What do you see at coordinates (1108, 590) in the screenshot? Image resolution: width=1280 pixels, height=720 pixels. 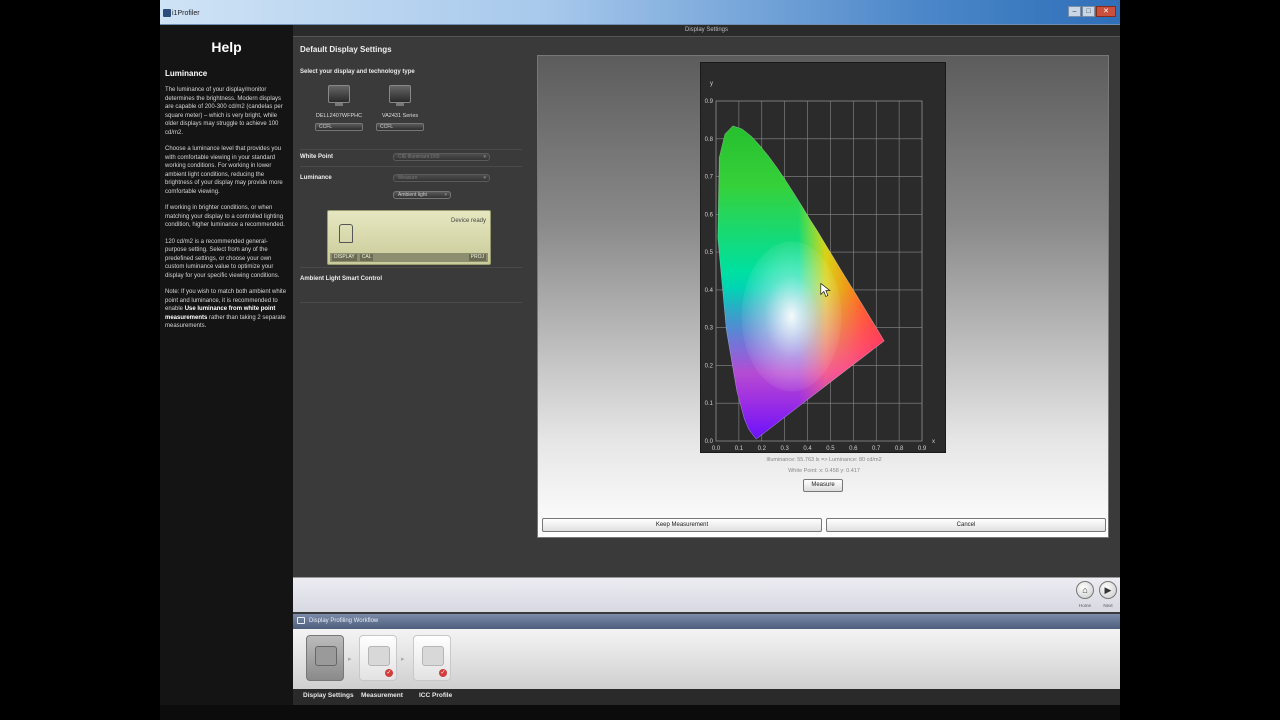 I see `play-icon: ▶` at bounding box center [1108, 590].